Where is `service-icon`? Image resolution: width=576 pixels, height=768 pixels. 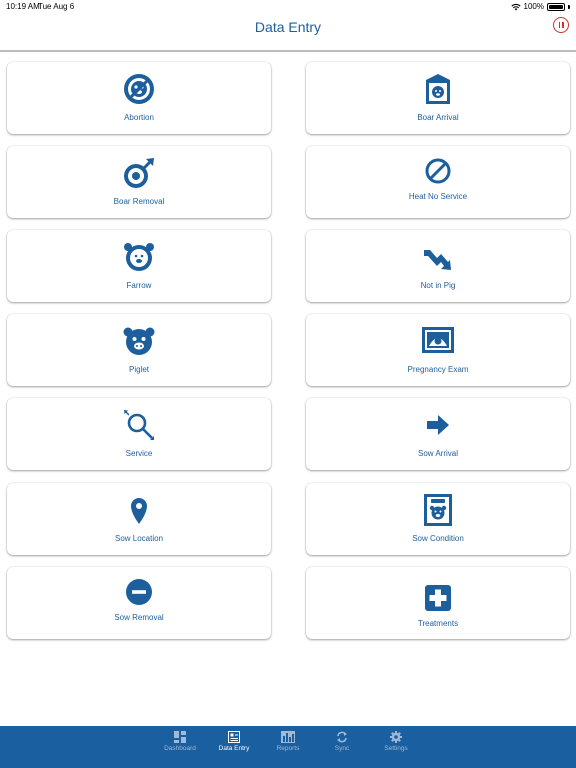
service-icon is located at coordinates (139, 425).